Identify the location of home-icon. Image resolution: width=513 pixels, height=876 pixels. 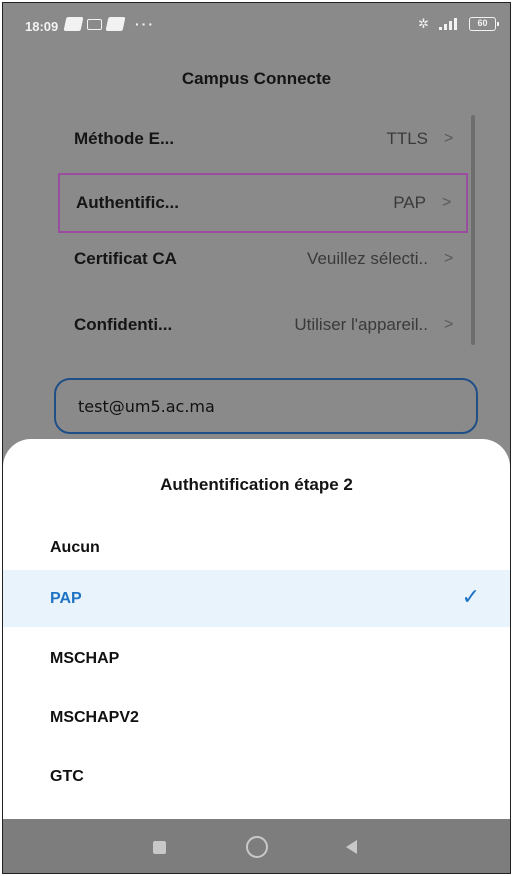
(257, 847).